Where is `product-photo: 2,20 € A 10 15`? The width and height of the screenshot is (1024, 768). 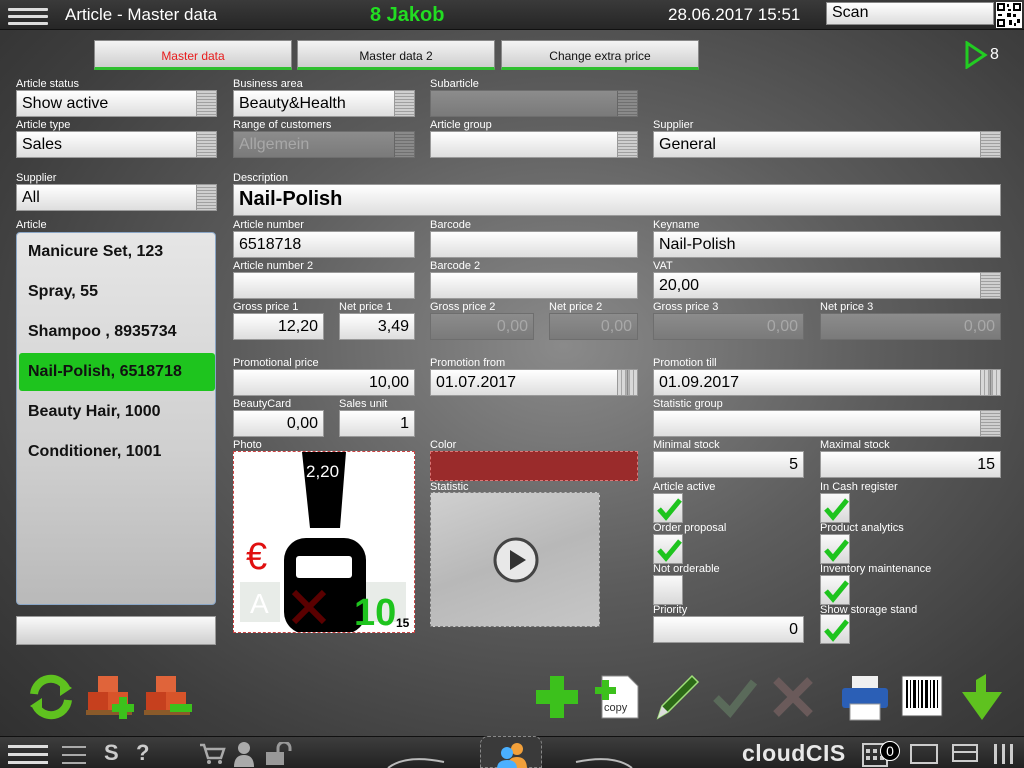 product-photo: 2,20 € A 10 15 is located at coordinates (324, 542).